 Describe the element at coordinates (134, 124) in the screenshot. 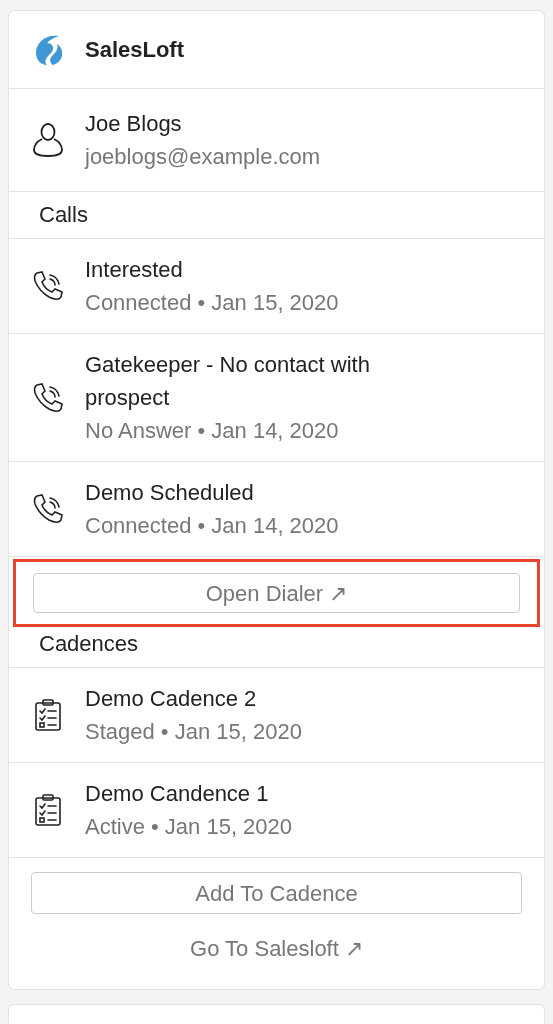

I see `contact-name: Joe Blogs` at that location.